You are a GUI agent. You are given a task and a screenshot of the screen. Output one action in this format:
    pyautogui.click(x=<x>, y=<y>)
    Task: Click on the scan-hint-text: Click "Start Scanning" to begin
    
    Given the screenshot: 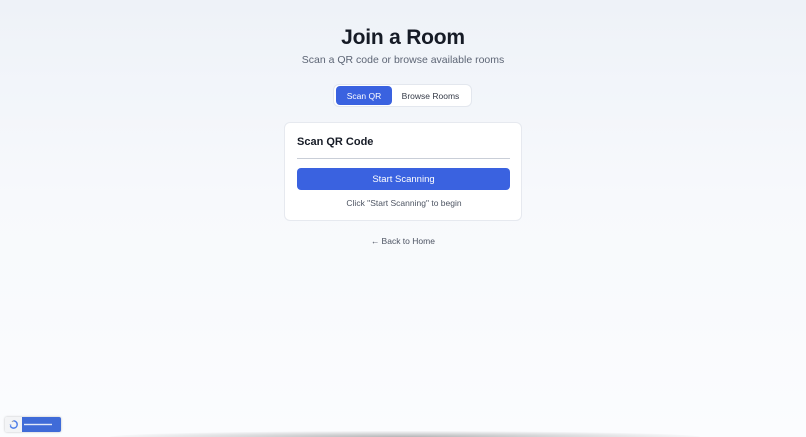 What is the action you would take?
    pyautogui.click(x=404, y=203)
    